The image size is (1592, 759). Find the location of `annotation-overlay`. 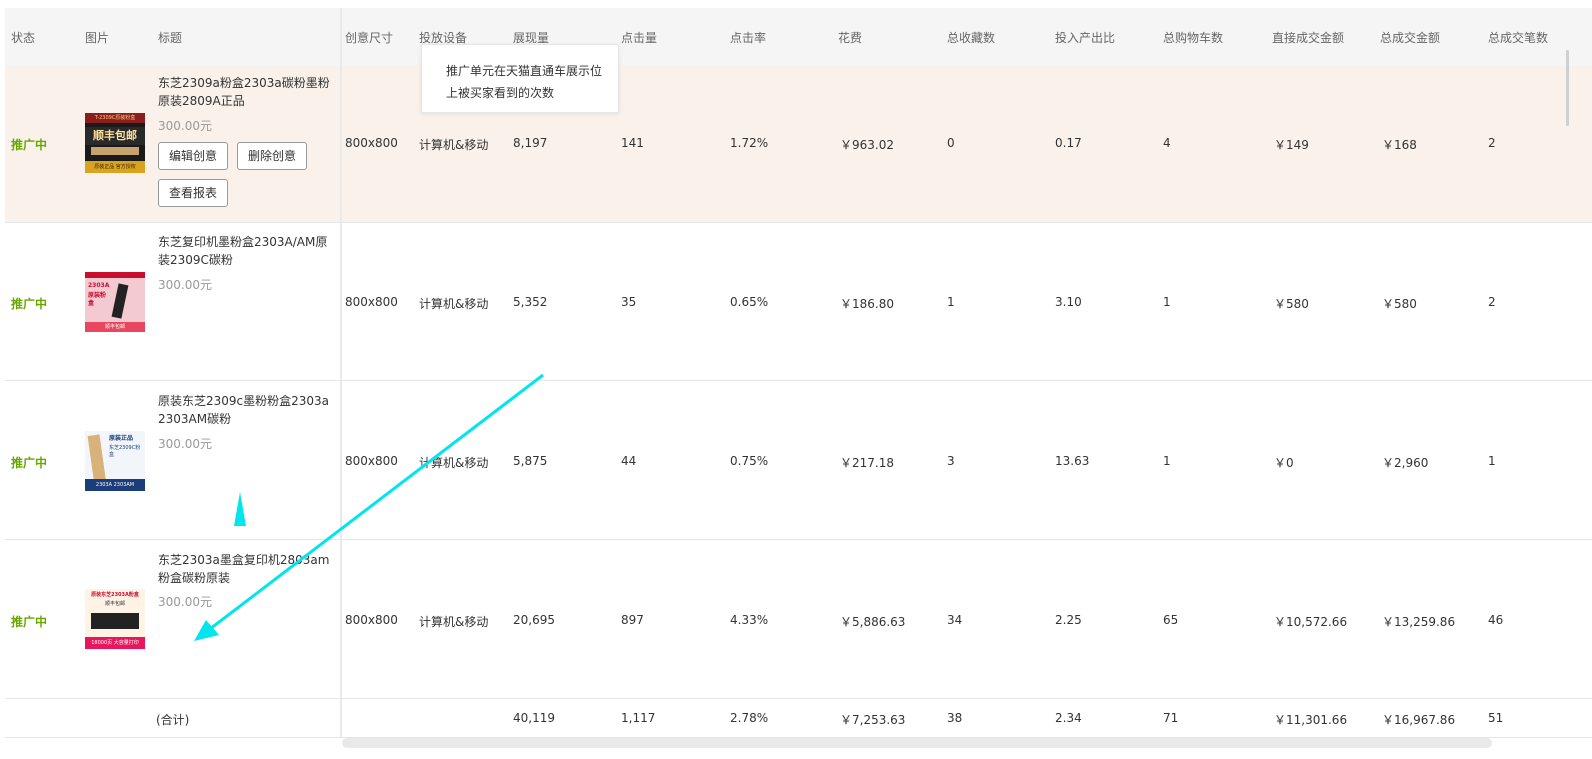

annotation-overlay is located at coordinates (369, 507).